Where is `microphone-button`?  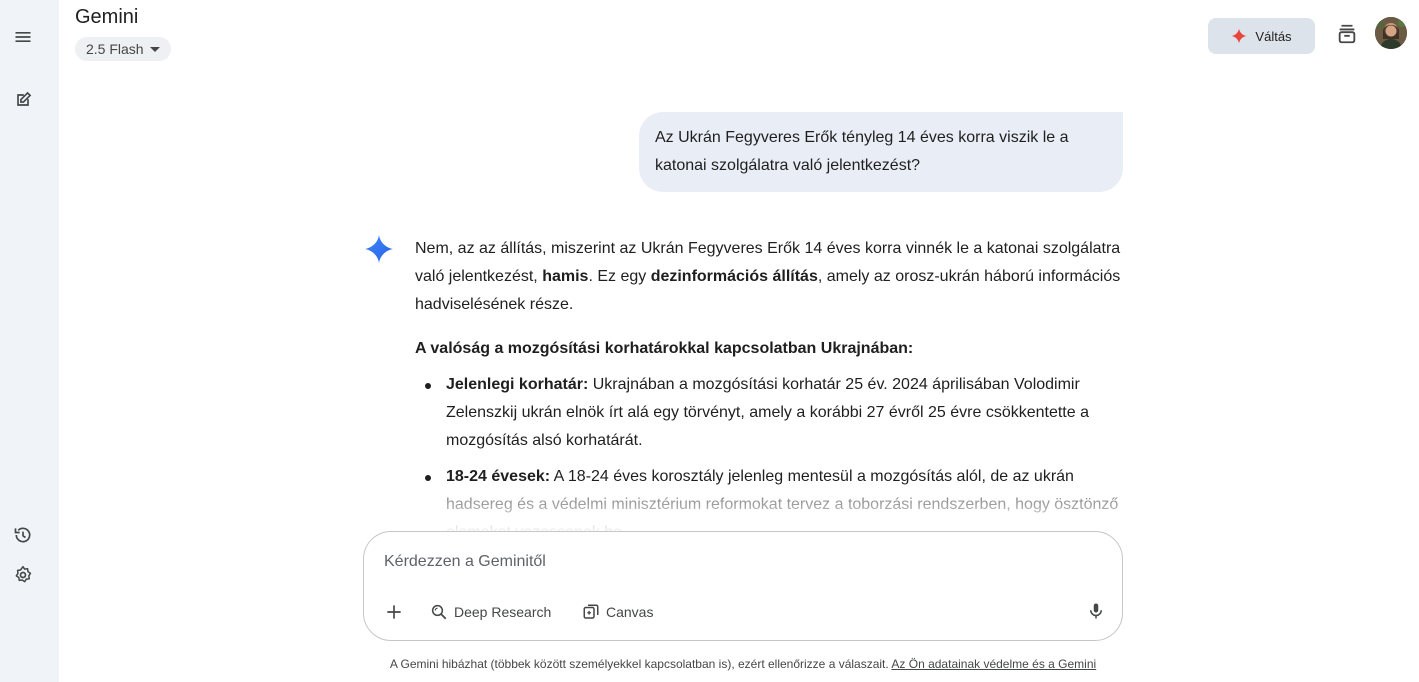
microphone-button is located at coordinates (1096, 611).